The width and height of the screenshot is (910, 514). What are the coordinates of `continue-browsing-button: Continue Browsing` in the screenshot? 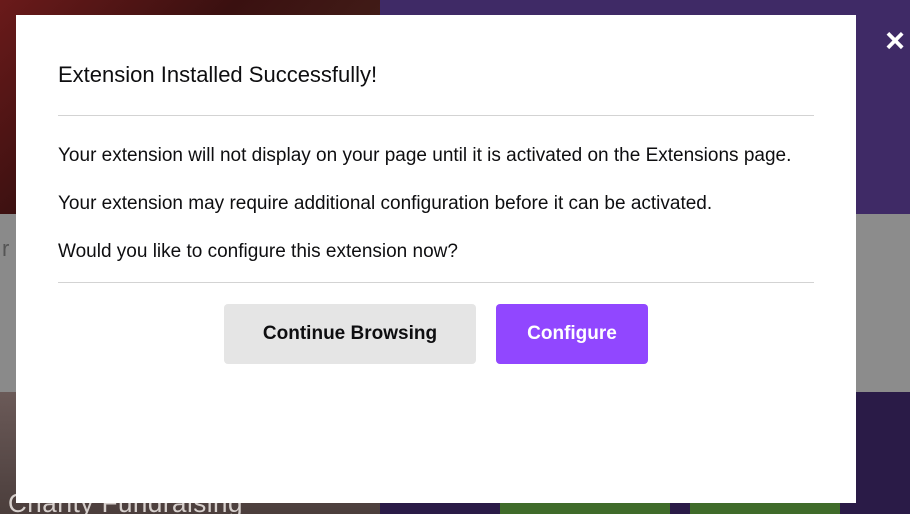 It's located at (350, 334).